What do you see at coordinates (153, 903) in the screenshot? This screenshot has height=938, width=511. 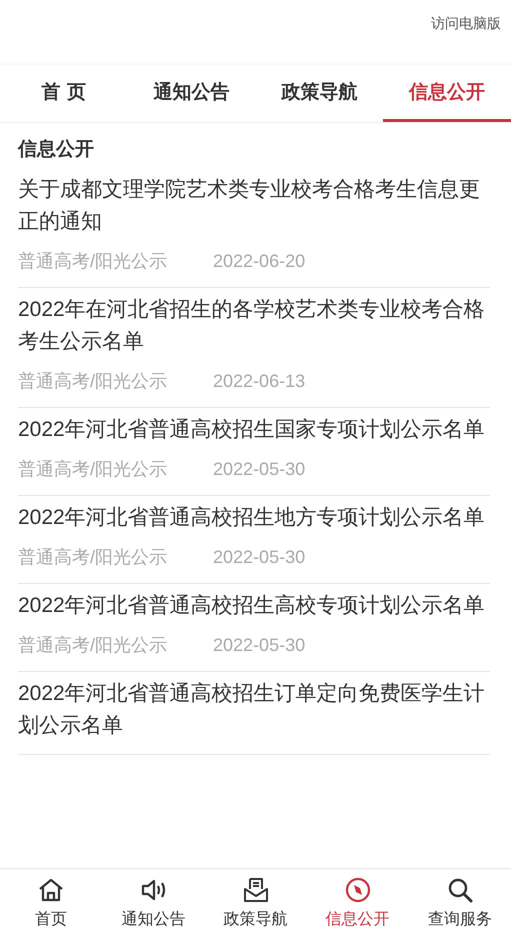 I see `nav-item: 通知公告` at bounding box center [153, 903].